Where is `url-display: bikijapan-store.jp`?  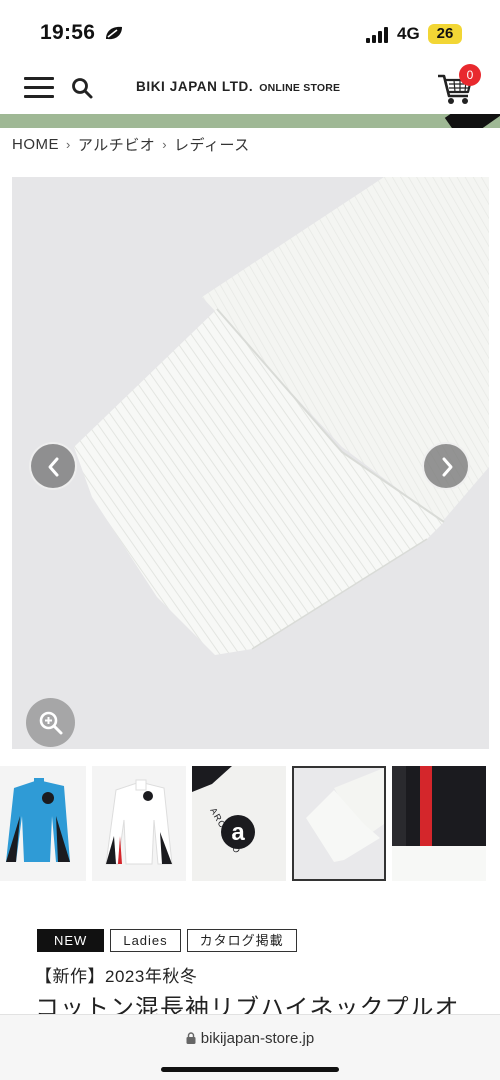
url-display: bikijapan-store.jp is located at coordinates (250, 1038).